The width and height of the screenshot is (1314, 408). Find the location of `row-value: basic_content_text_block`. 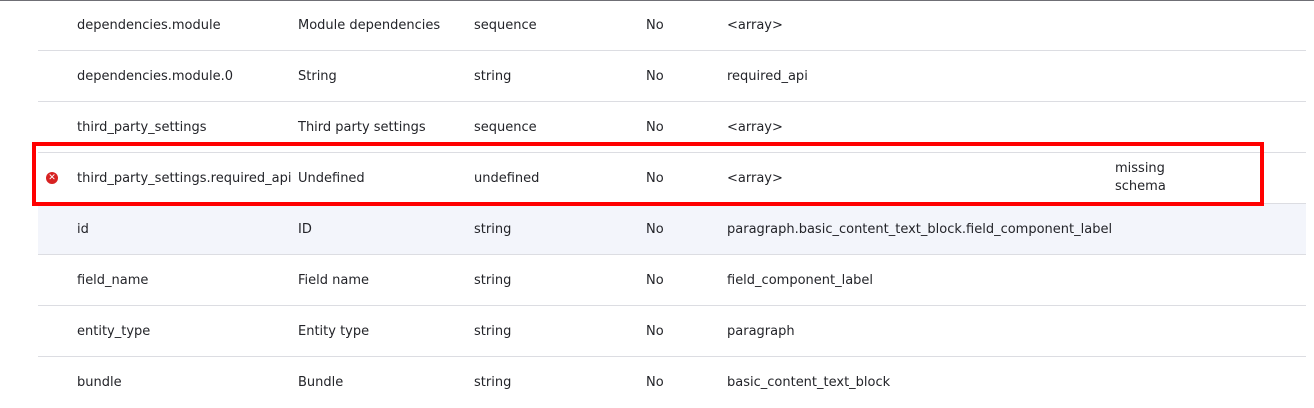

row-value: basic_content_text_block is located at coordinates (809, 382).